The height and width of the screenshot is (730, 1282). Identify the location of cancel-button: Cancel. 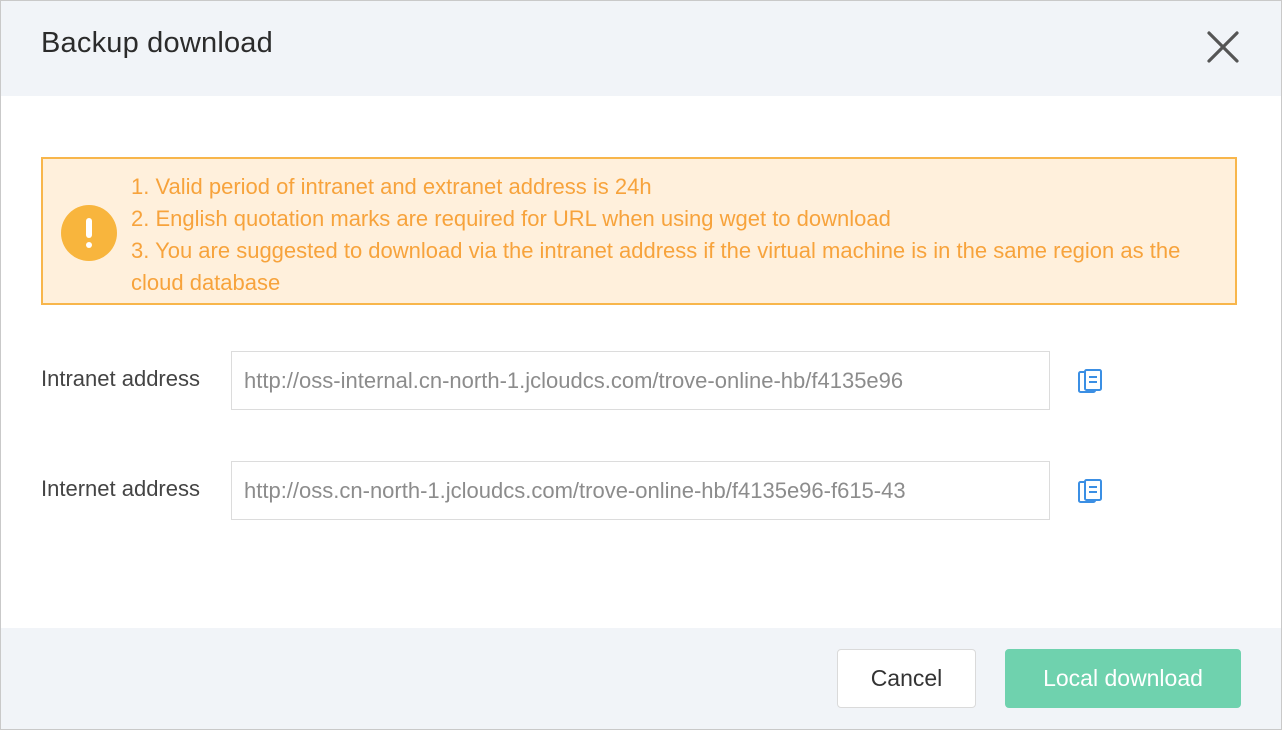
(906, 678).